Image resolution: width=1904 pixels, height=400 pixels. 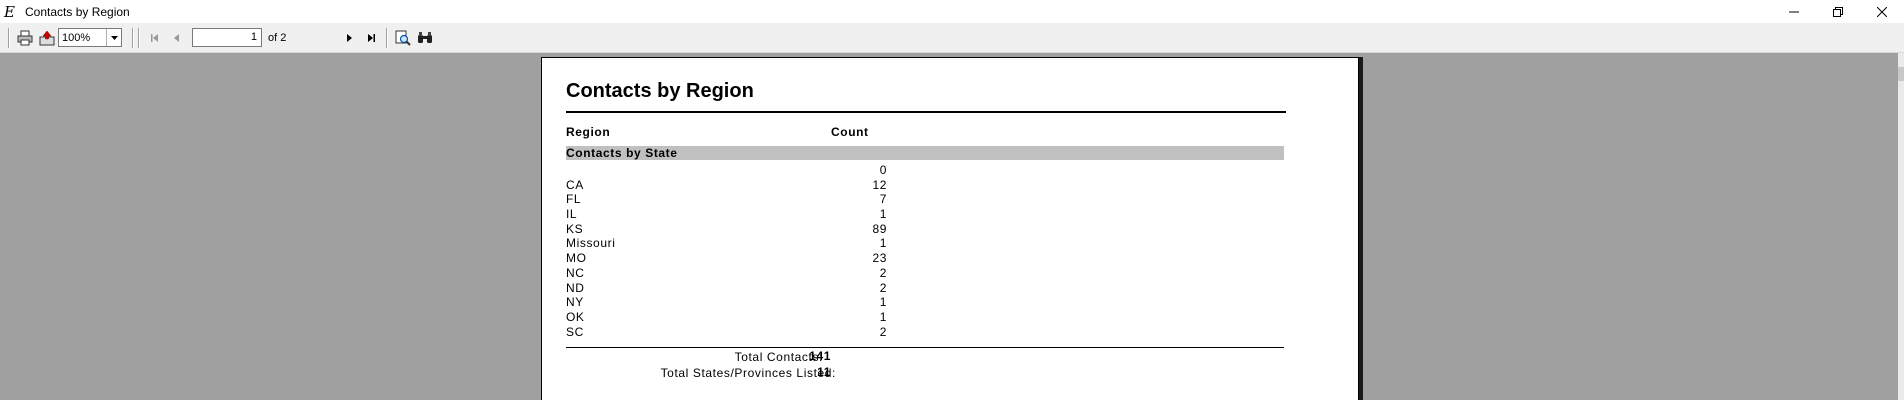 I want to click on chevron-down-icon, so click(x=114, y=37).